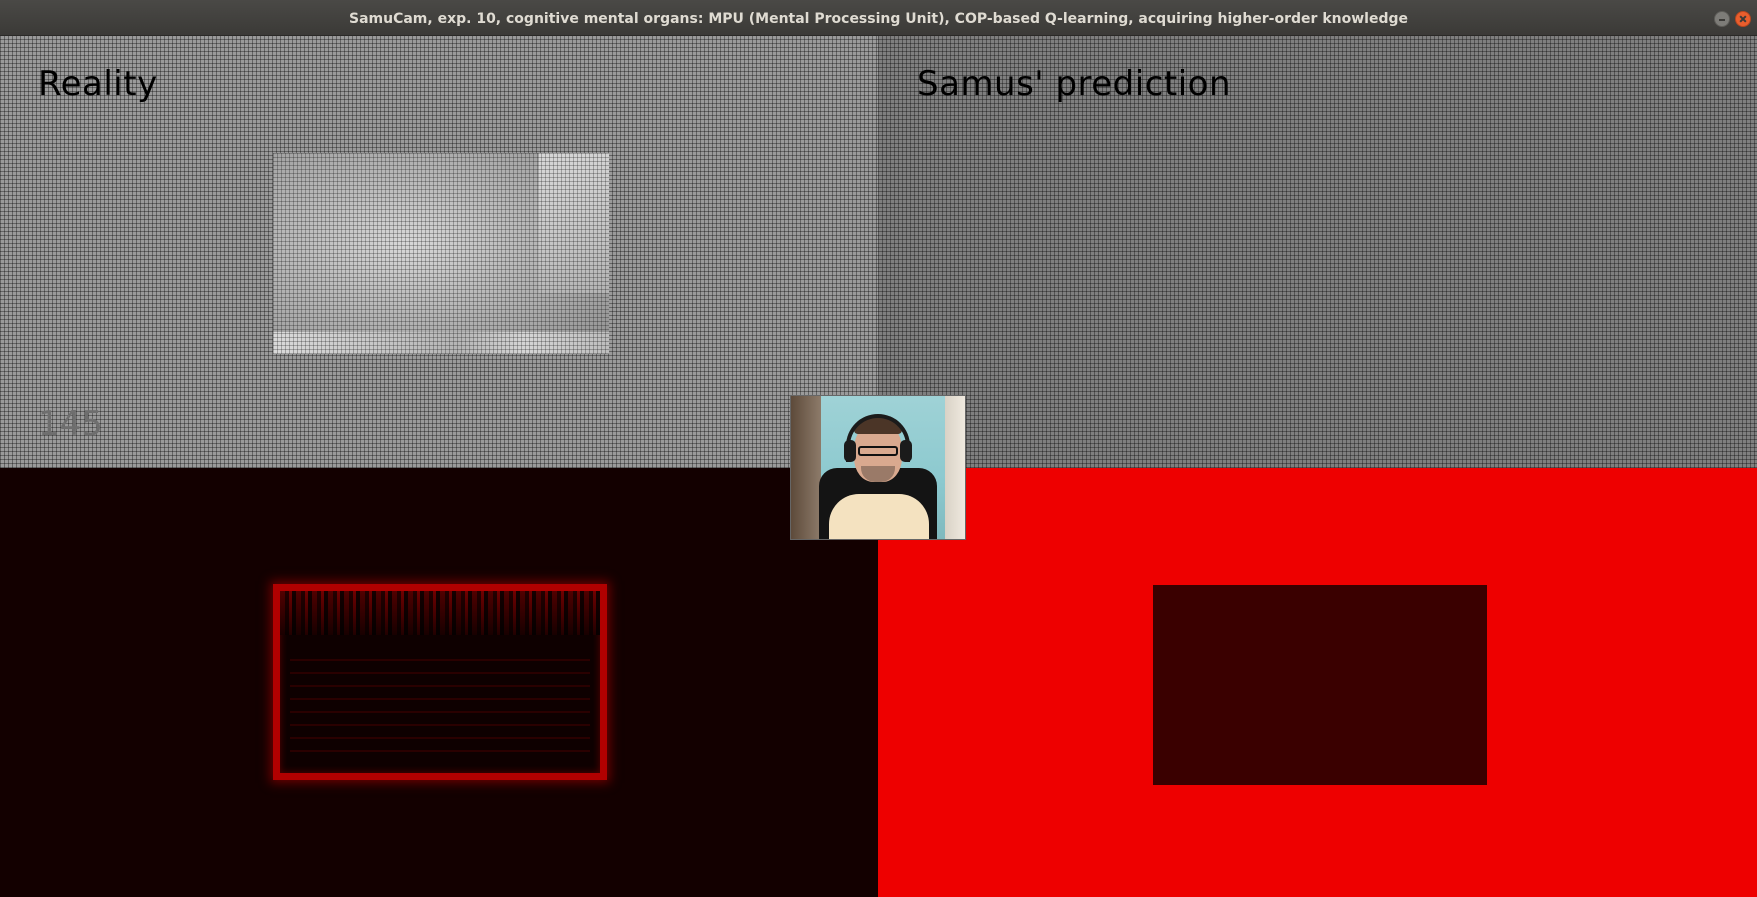 This screenshot has width=1757, height=897. What do you see at coordinates (878, 467) in the screenshot?
I see `webcam-thumbnail` at bounding box center [878, 467].